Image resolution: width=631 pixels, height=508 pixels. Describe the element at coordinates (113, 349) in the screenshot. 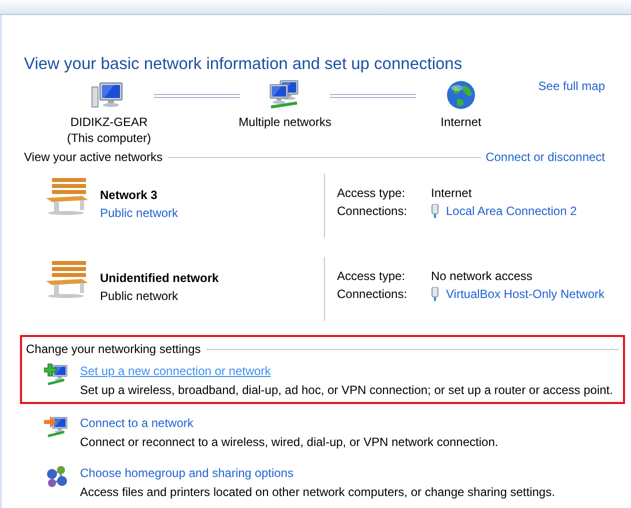

I see `section-heading: Change your networking settings` at that location.